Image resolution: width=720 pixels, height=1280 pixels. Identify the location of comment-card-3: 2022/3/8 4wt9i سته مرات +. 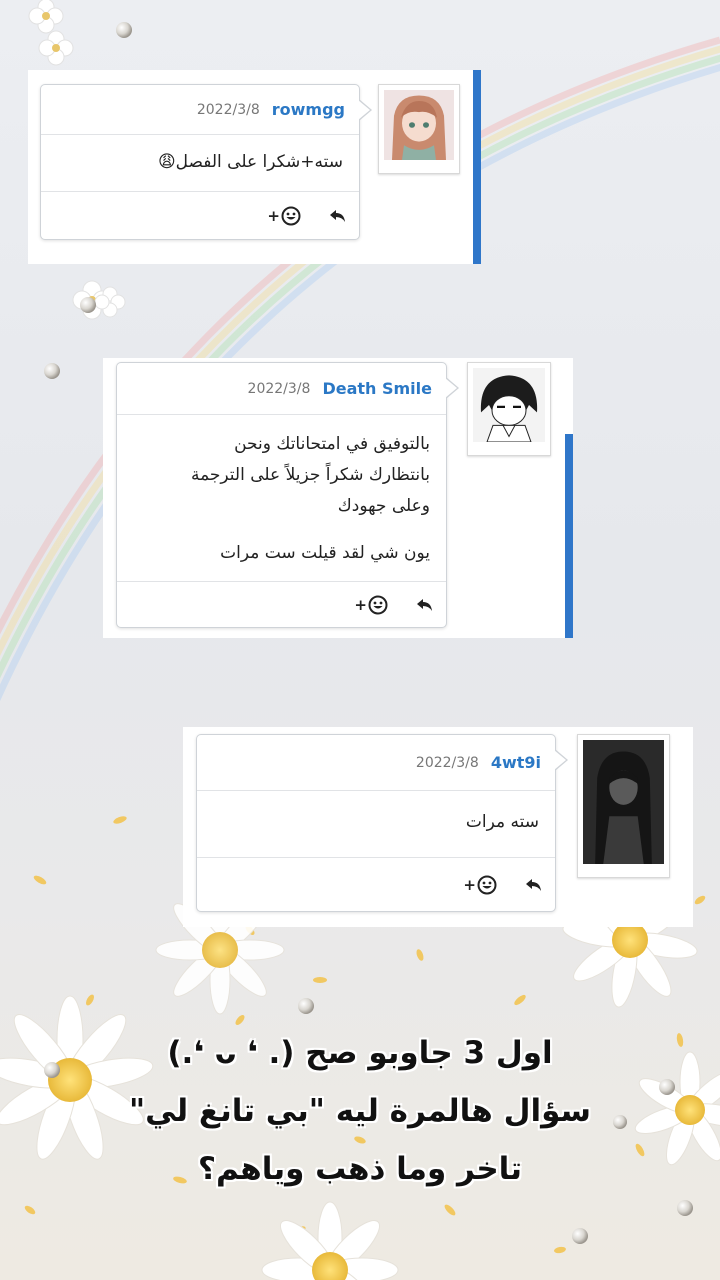
(382, 823).